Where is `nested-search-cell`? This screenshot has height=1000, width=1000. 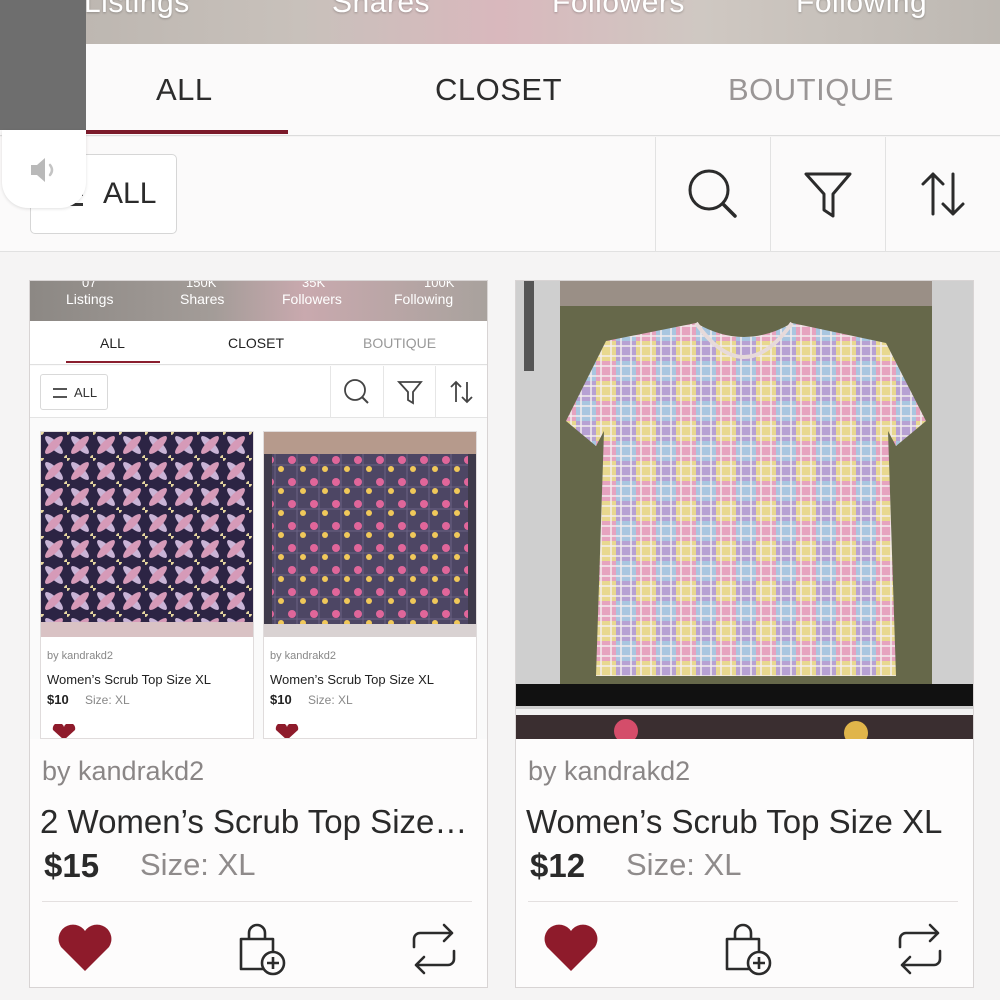
nested-search-cell is located at coordinates (356, 392).